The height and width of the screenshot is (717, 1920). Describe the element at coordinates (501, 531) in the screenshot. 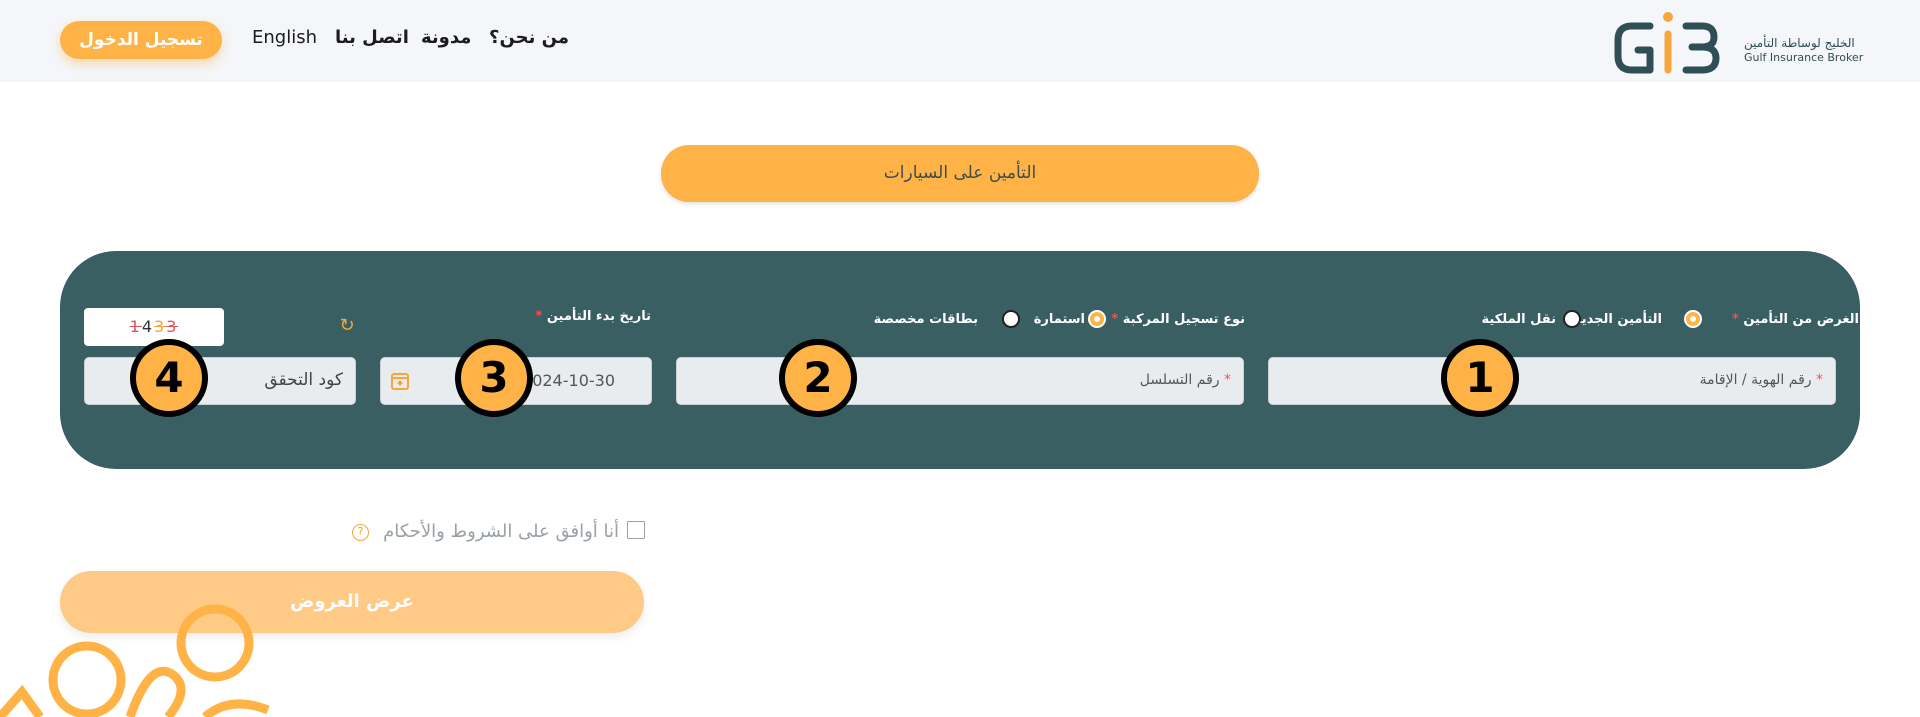

I see `terms-label: أنا أوافق على الشروط والأحكام` at that location.